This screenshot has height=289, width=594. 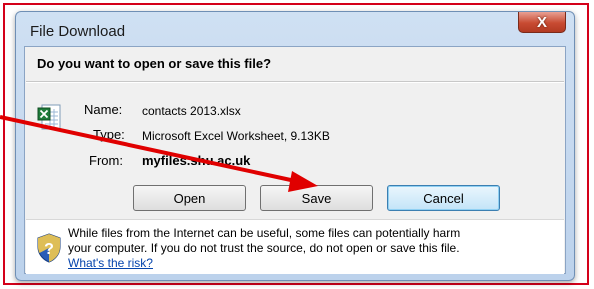 What do you see at coordinates (303, 181) in the screenshot?
I see `arrow-head` at bounding box center [303, 181].